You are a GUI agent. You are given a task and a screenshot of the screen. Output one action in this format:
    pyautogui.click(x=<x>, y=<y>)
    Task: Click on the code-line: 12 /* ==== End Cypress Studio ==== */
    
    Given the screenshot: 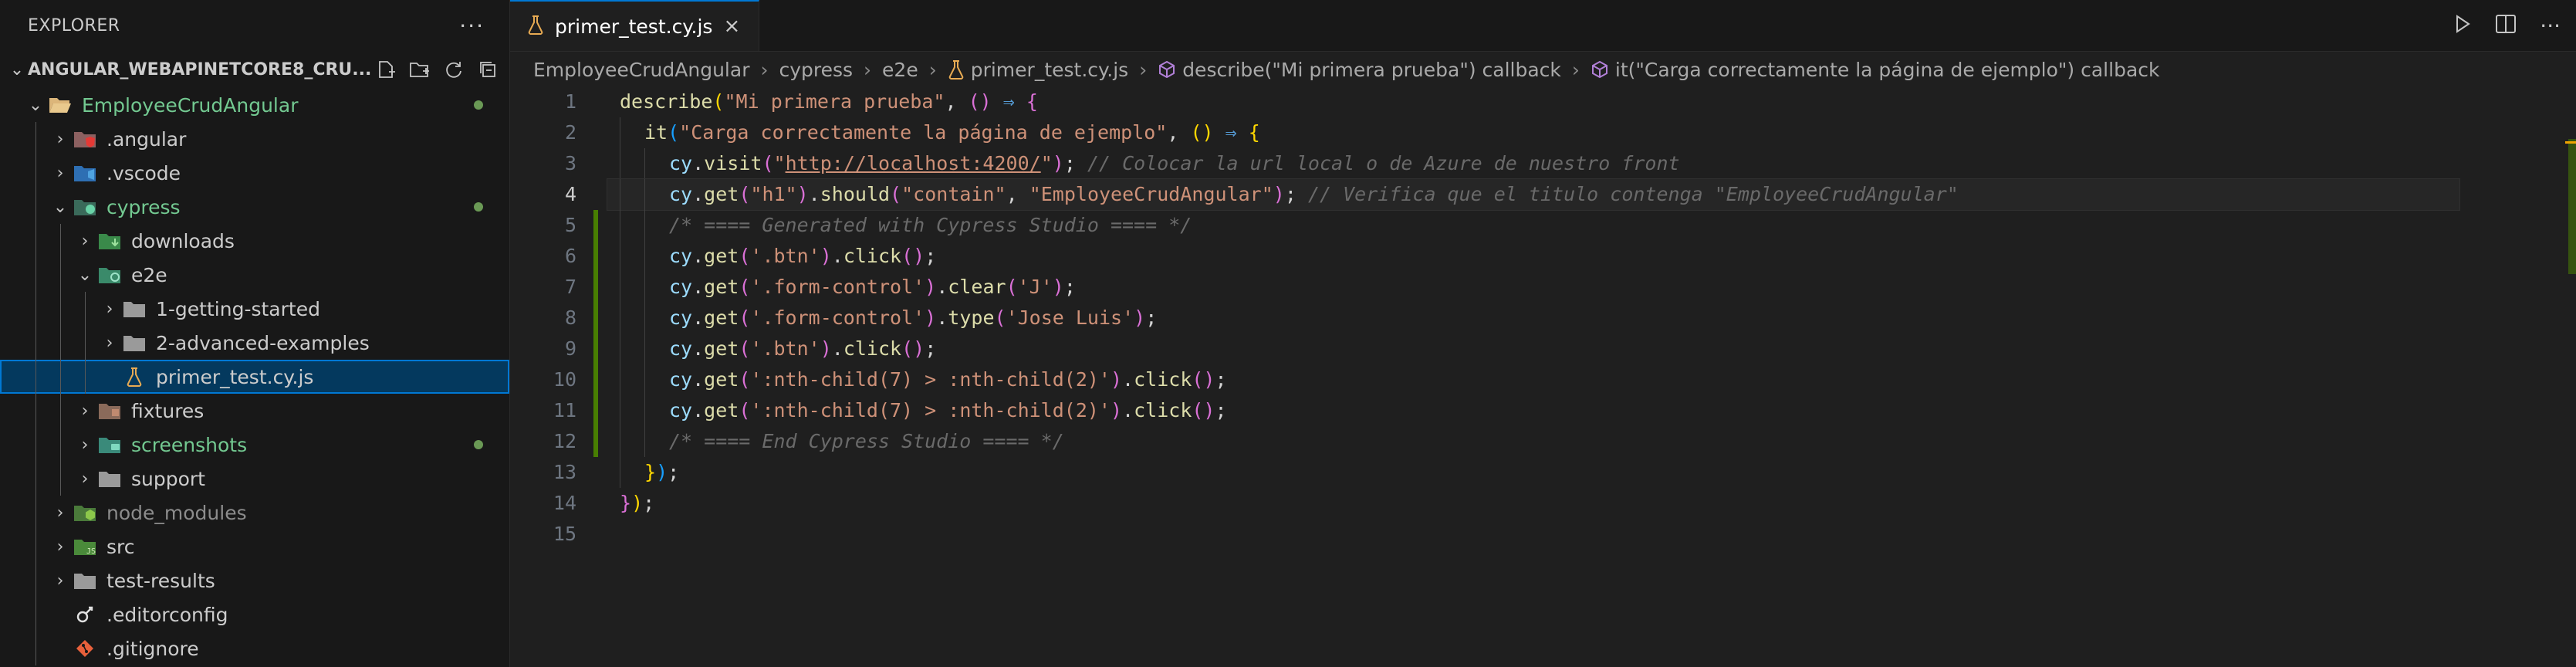 What is the action you would take?
    pyautogui.click(x=1543, y=441)
    